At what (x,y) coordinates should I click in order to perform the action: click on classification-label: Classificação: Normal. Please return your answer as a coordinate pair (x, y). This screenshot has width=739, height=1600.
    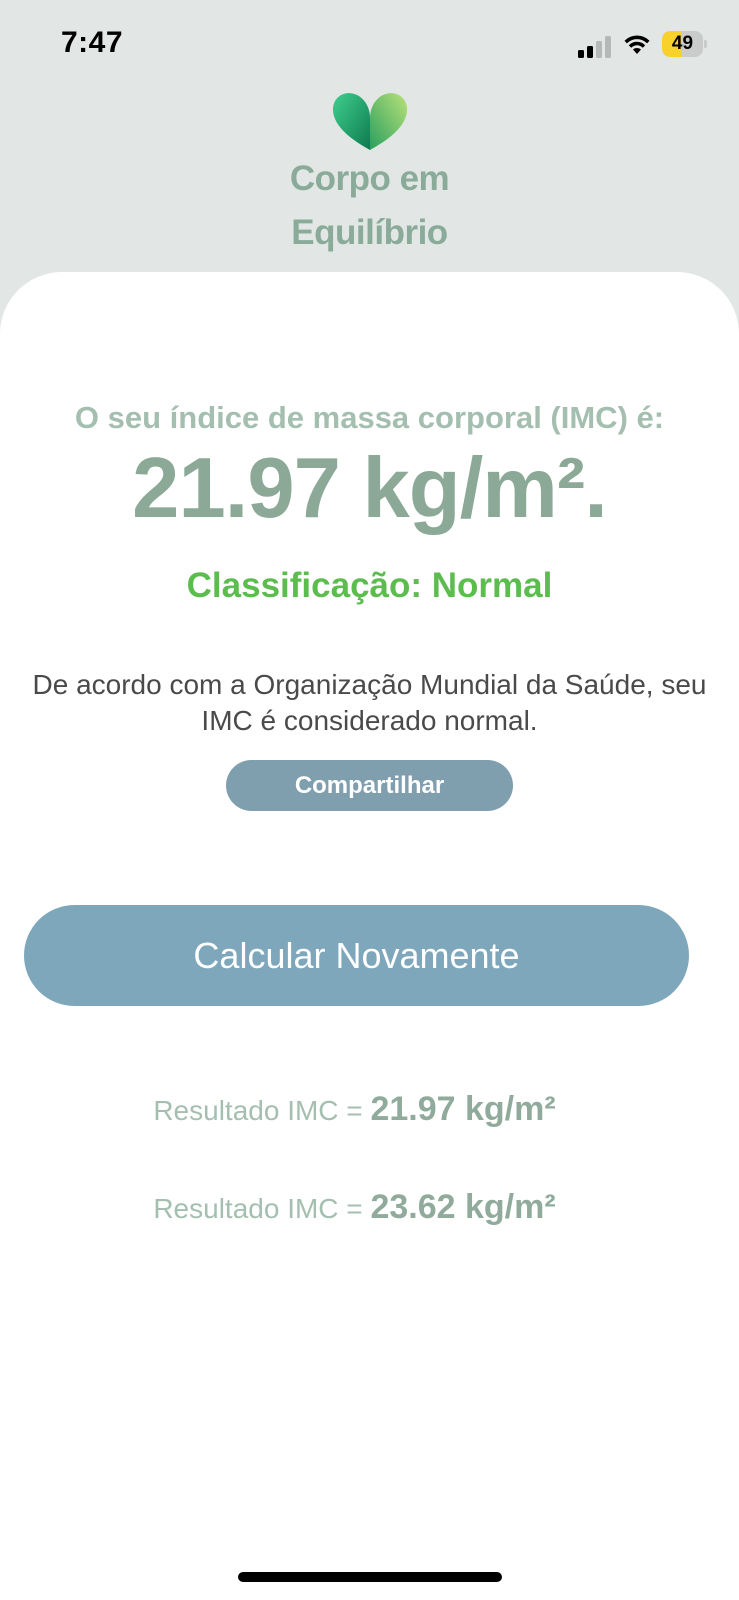
    Looking at the image, I should click on (369, 585).